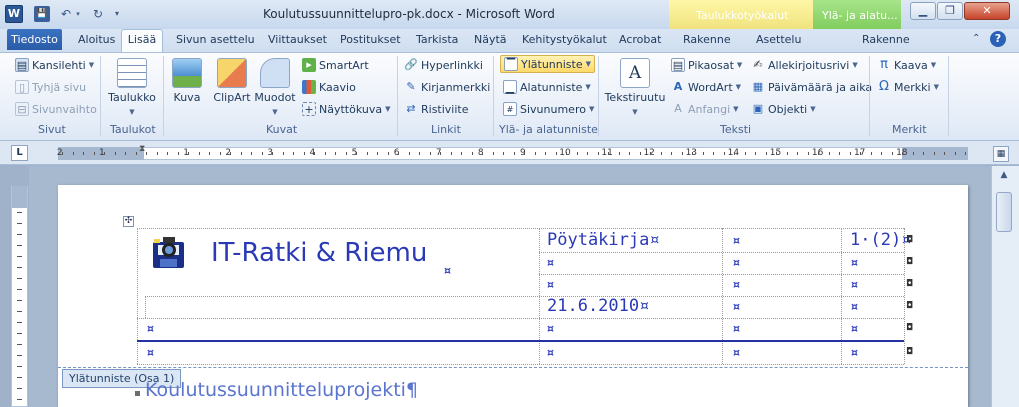 The width and height of the screenshot is (1019, 407). What do you see at coordinates (640, 39) in the screenshot?
I see `tab-acrobat: Acrobat` at bounding box center [640, 39].